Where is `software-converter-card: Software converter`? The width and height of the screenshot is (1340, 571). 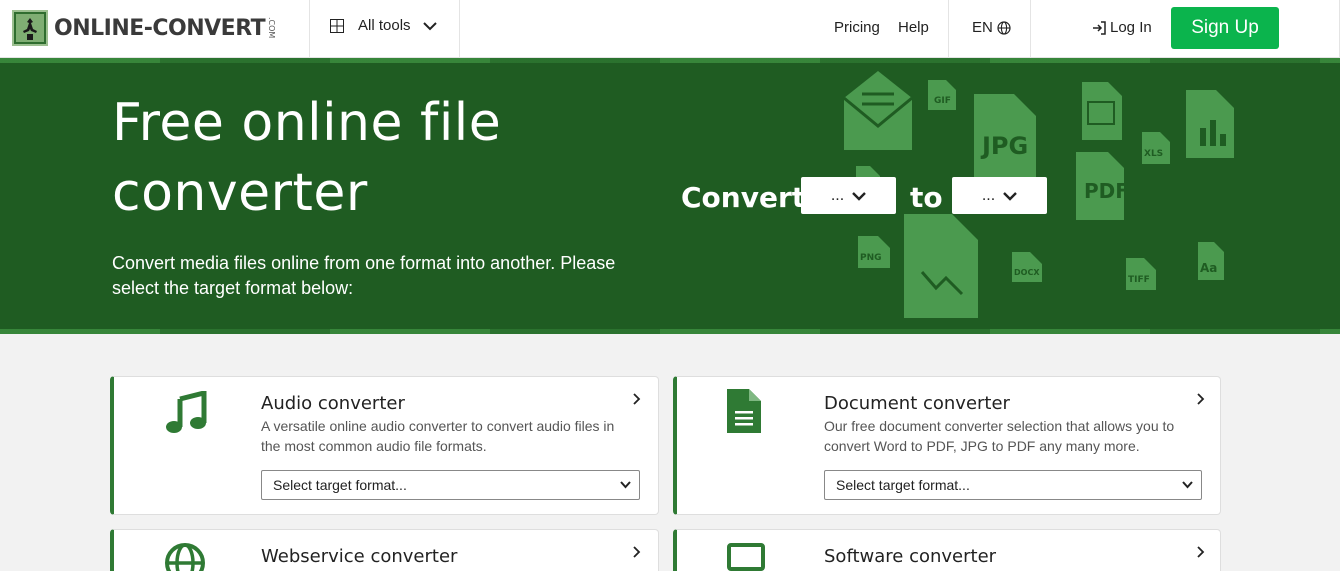 software-converter-card: Software converter is located at coordinates (947, 550).